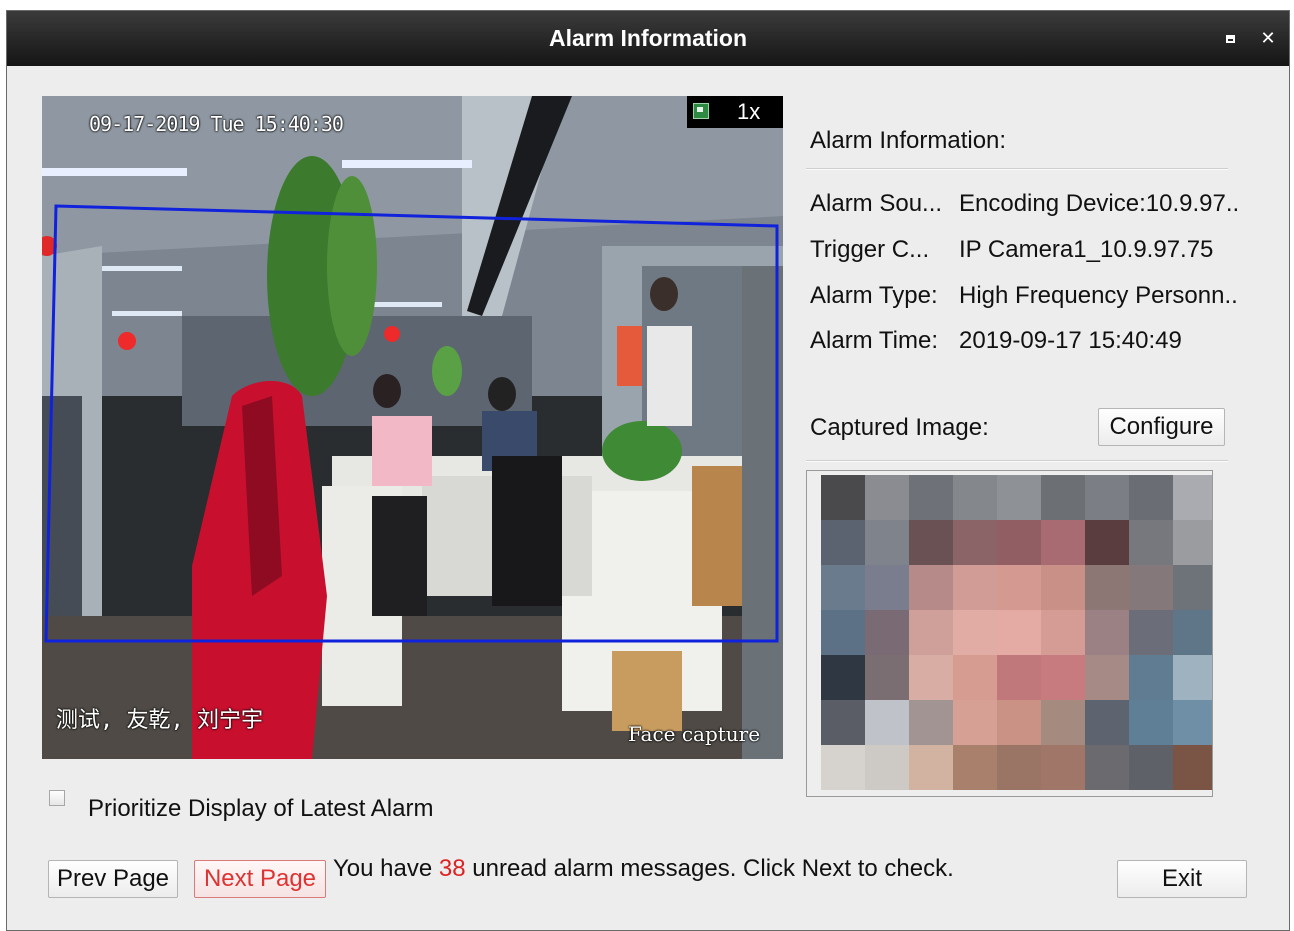 Image resolution: width=1294 pixels, height=931 pixels. What do you see at coordinates (1017, 169) in the screenshot?
I see `alarm-info-divider` at bounding box center [1017, 169].